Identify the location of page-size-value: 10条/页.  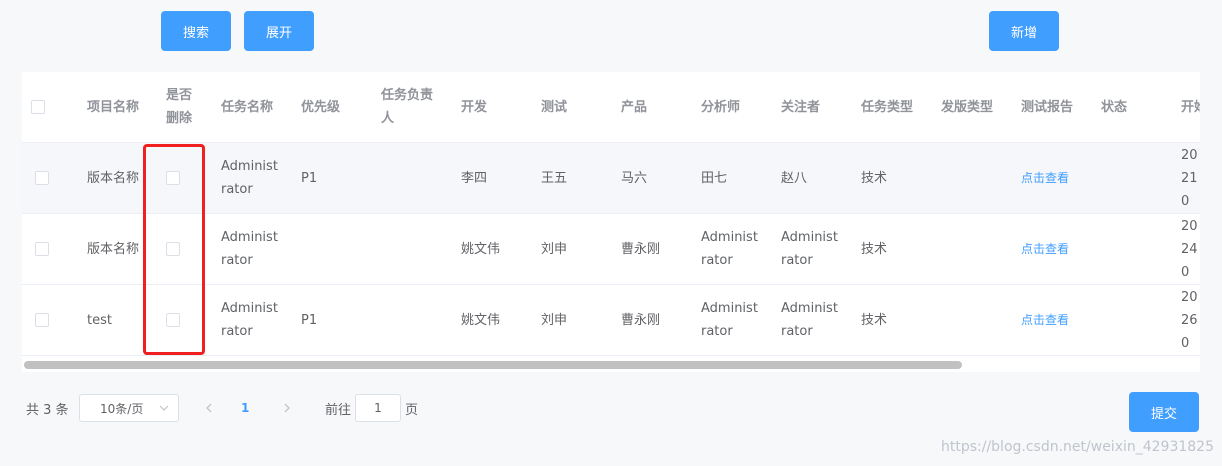
(122, 408).